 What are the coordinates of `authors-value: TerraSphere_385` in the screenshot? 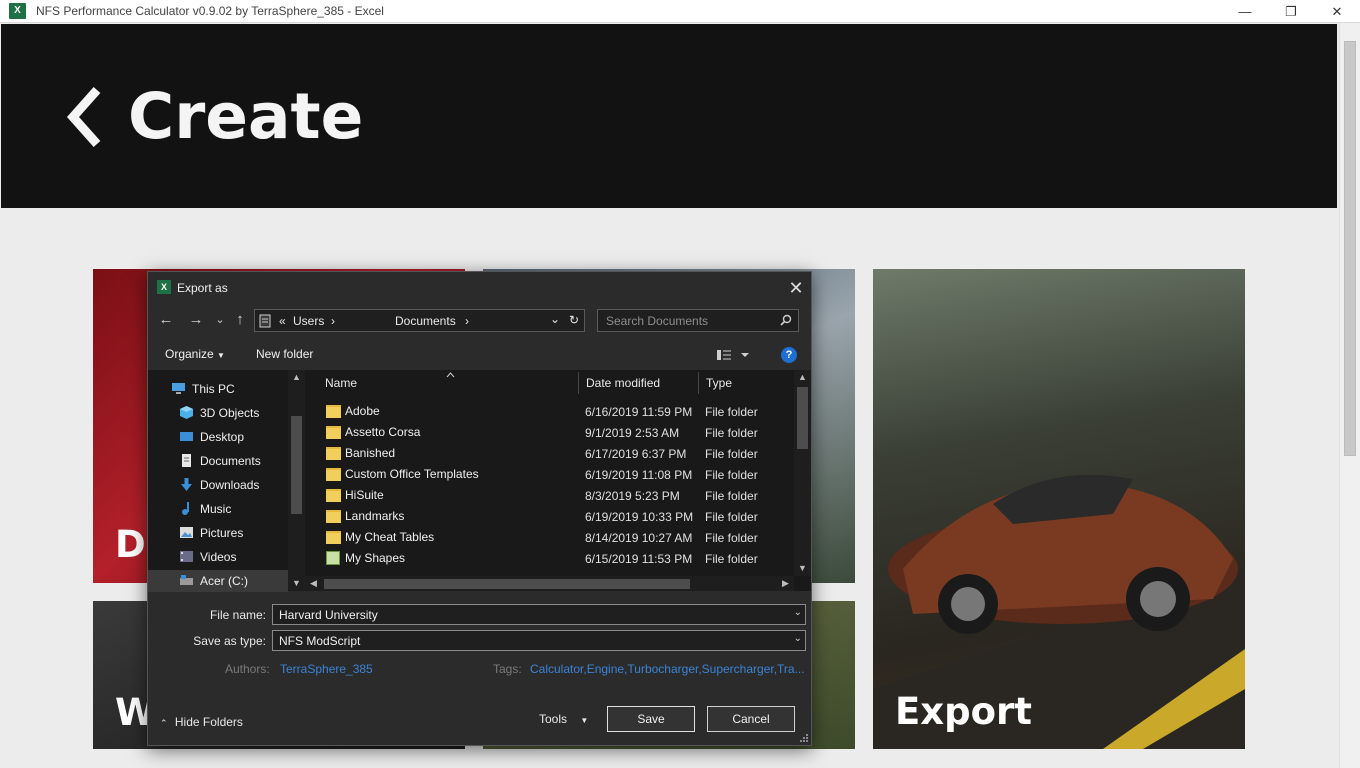 It's located at (326, 669).